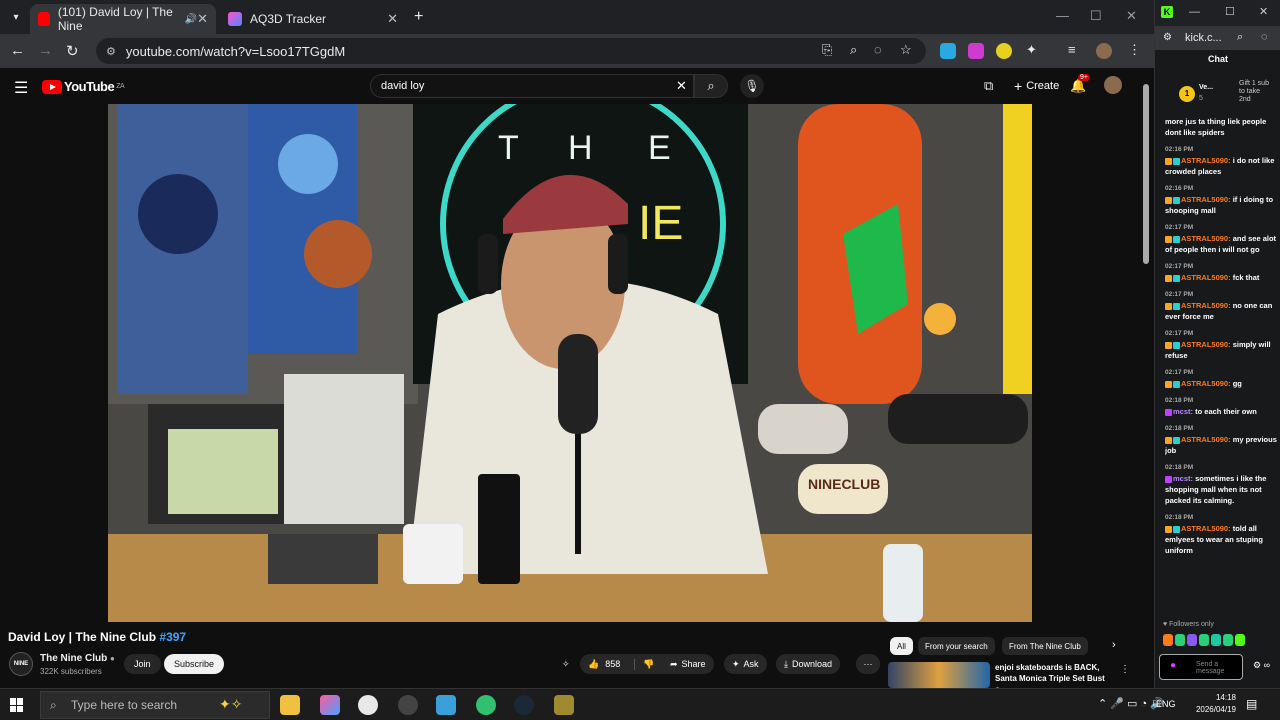 The width and height of the screenshot is (1280, 720). What do you see at coordinates (290, 705) in the screenshot?
I see `file-explorer-icon` at bounding box center [290, 705].